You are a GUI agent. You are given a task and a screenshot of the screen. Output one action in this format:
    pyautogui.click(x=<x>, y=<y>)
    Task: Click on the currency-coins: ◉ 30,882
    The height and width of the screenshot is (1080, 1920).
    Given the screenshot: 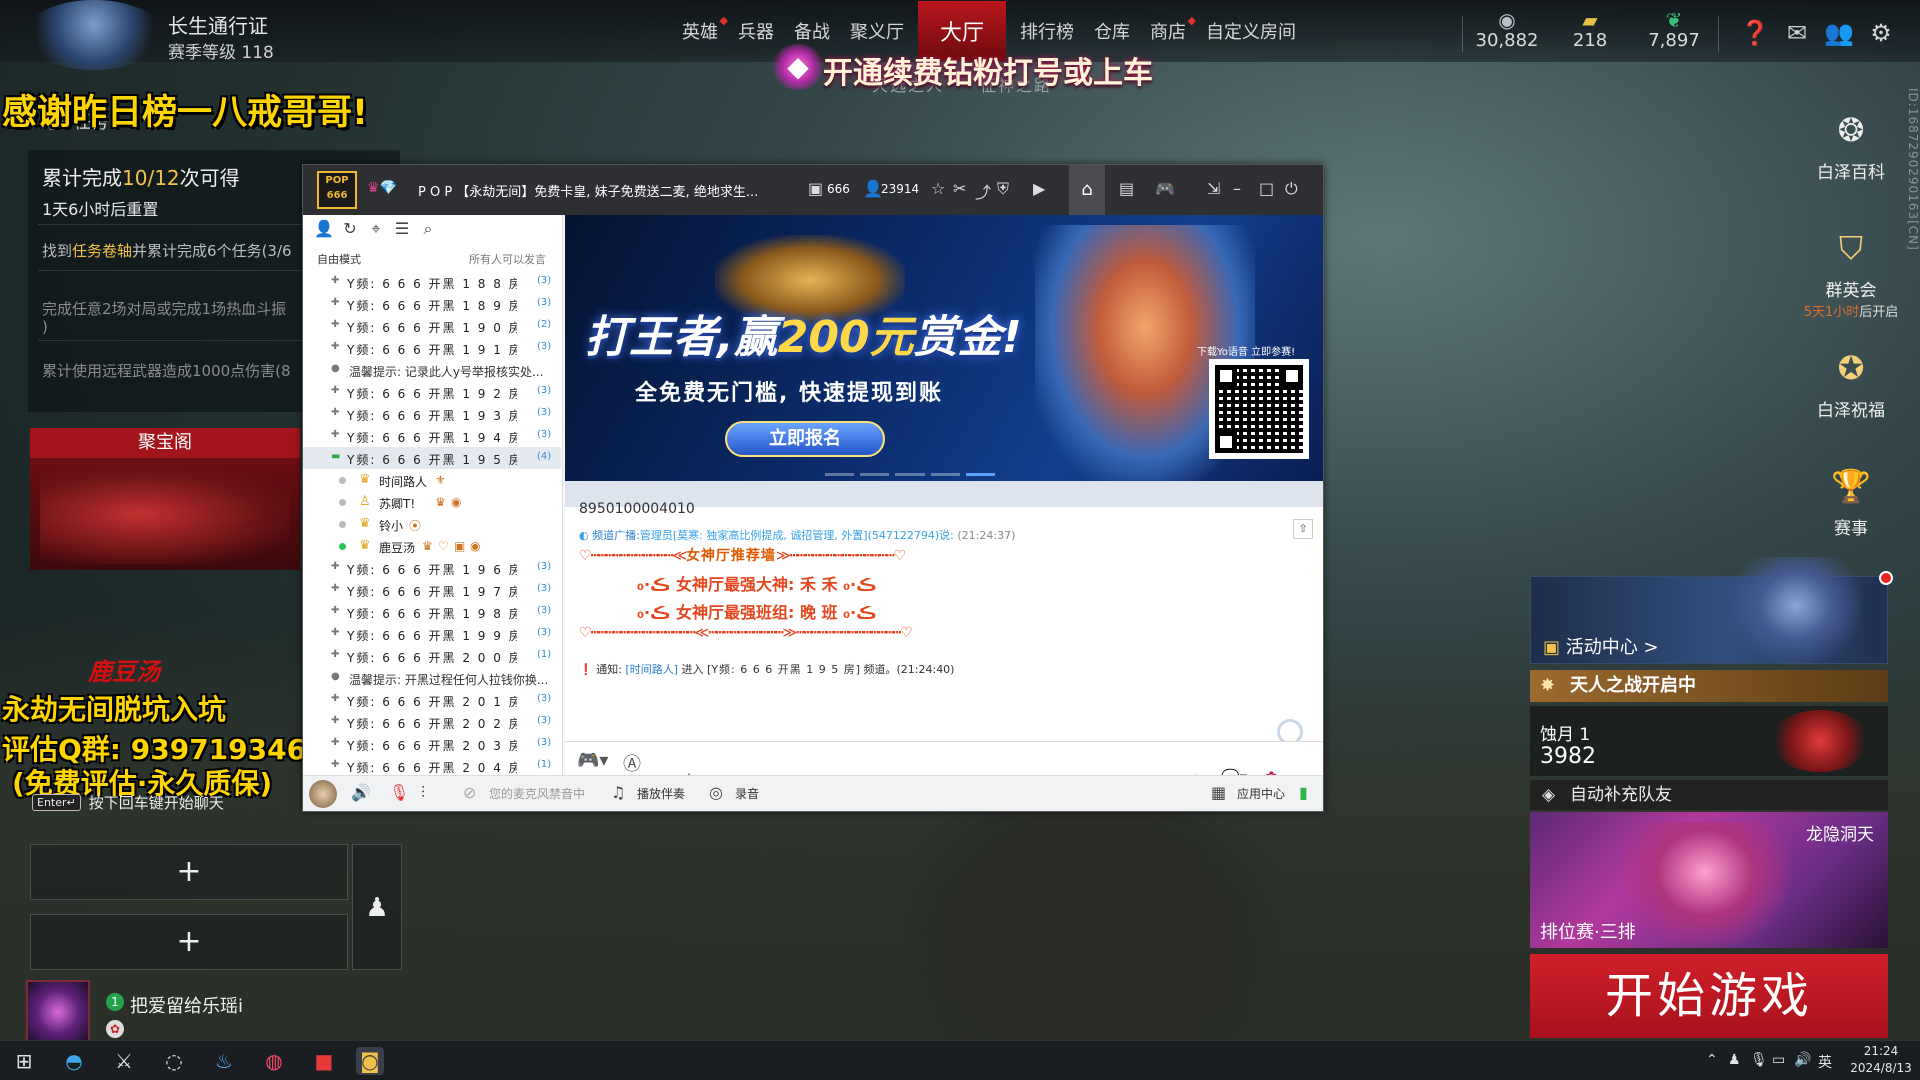 What is the action you would take?
    pyautogui.click(x=1507, y=30)
    